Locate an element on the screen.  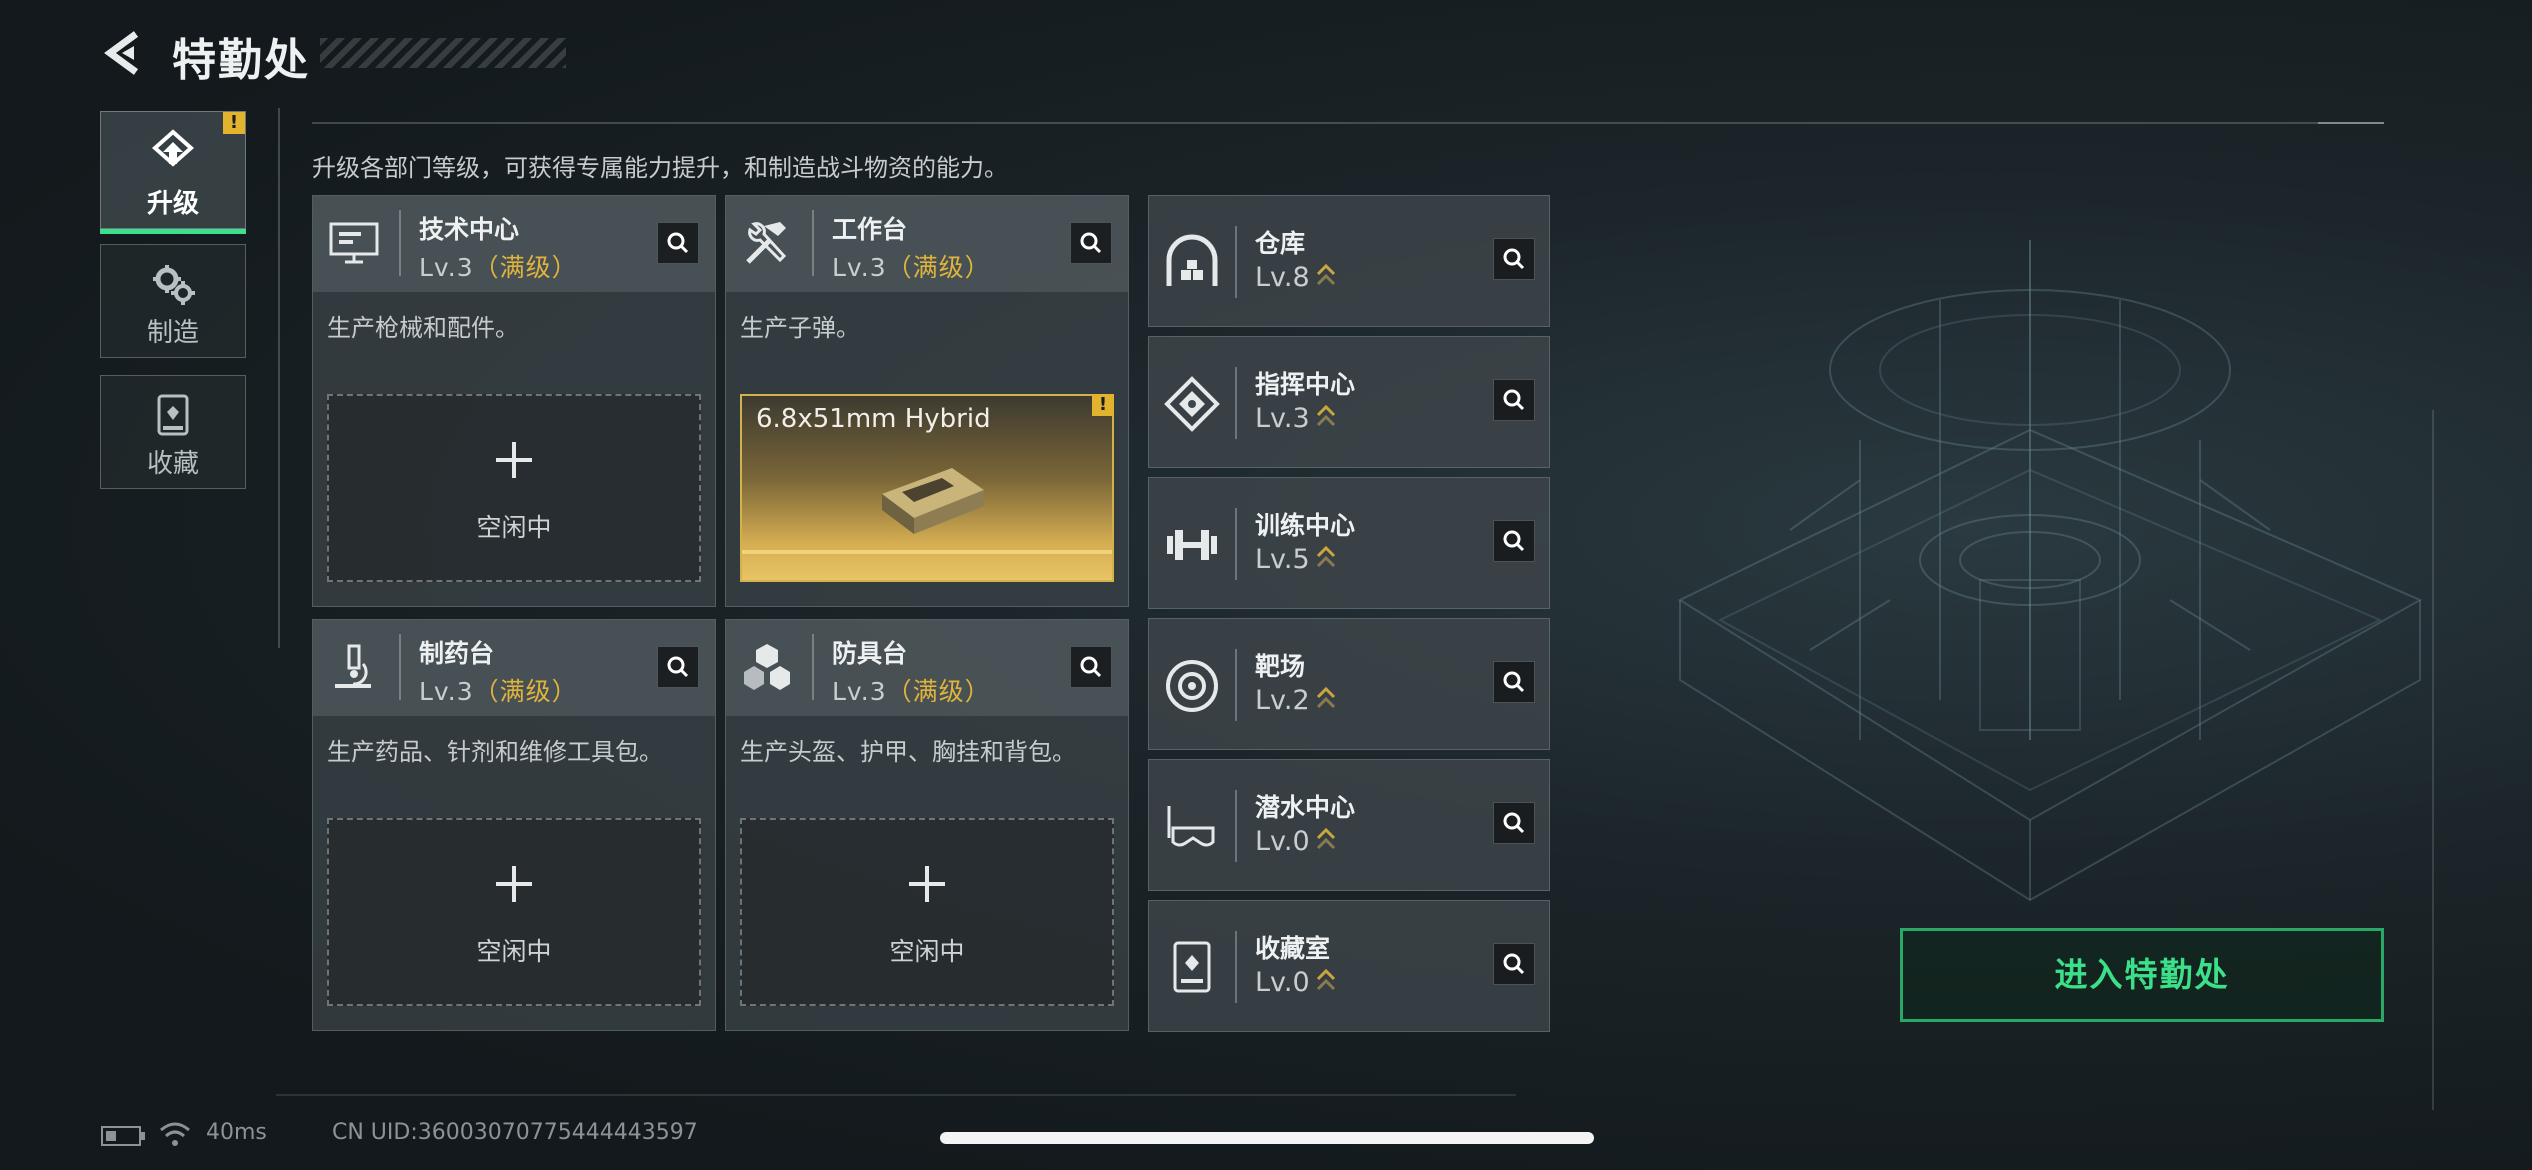
facility-level: Lv.2 is located at coordinates (1295, 700).